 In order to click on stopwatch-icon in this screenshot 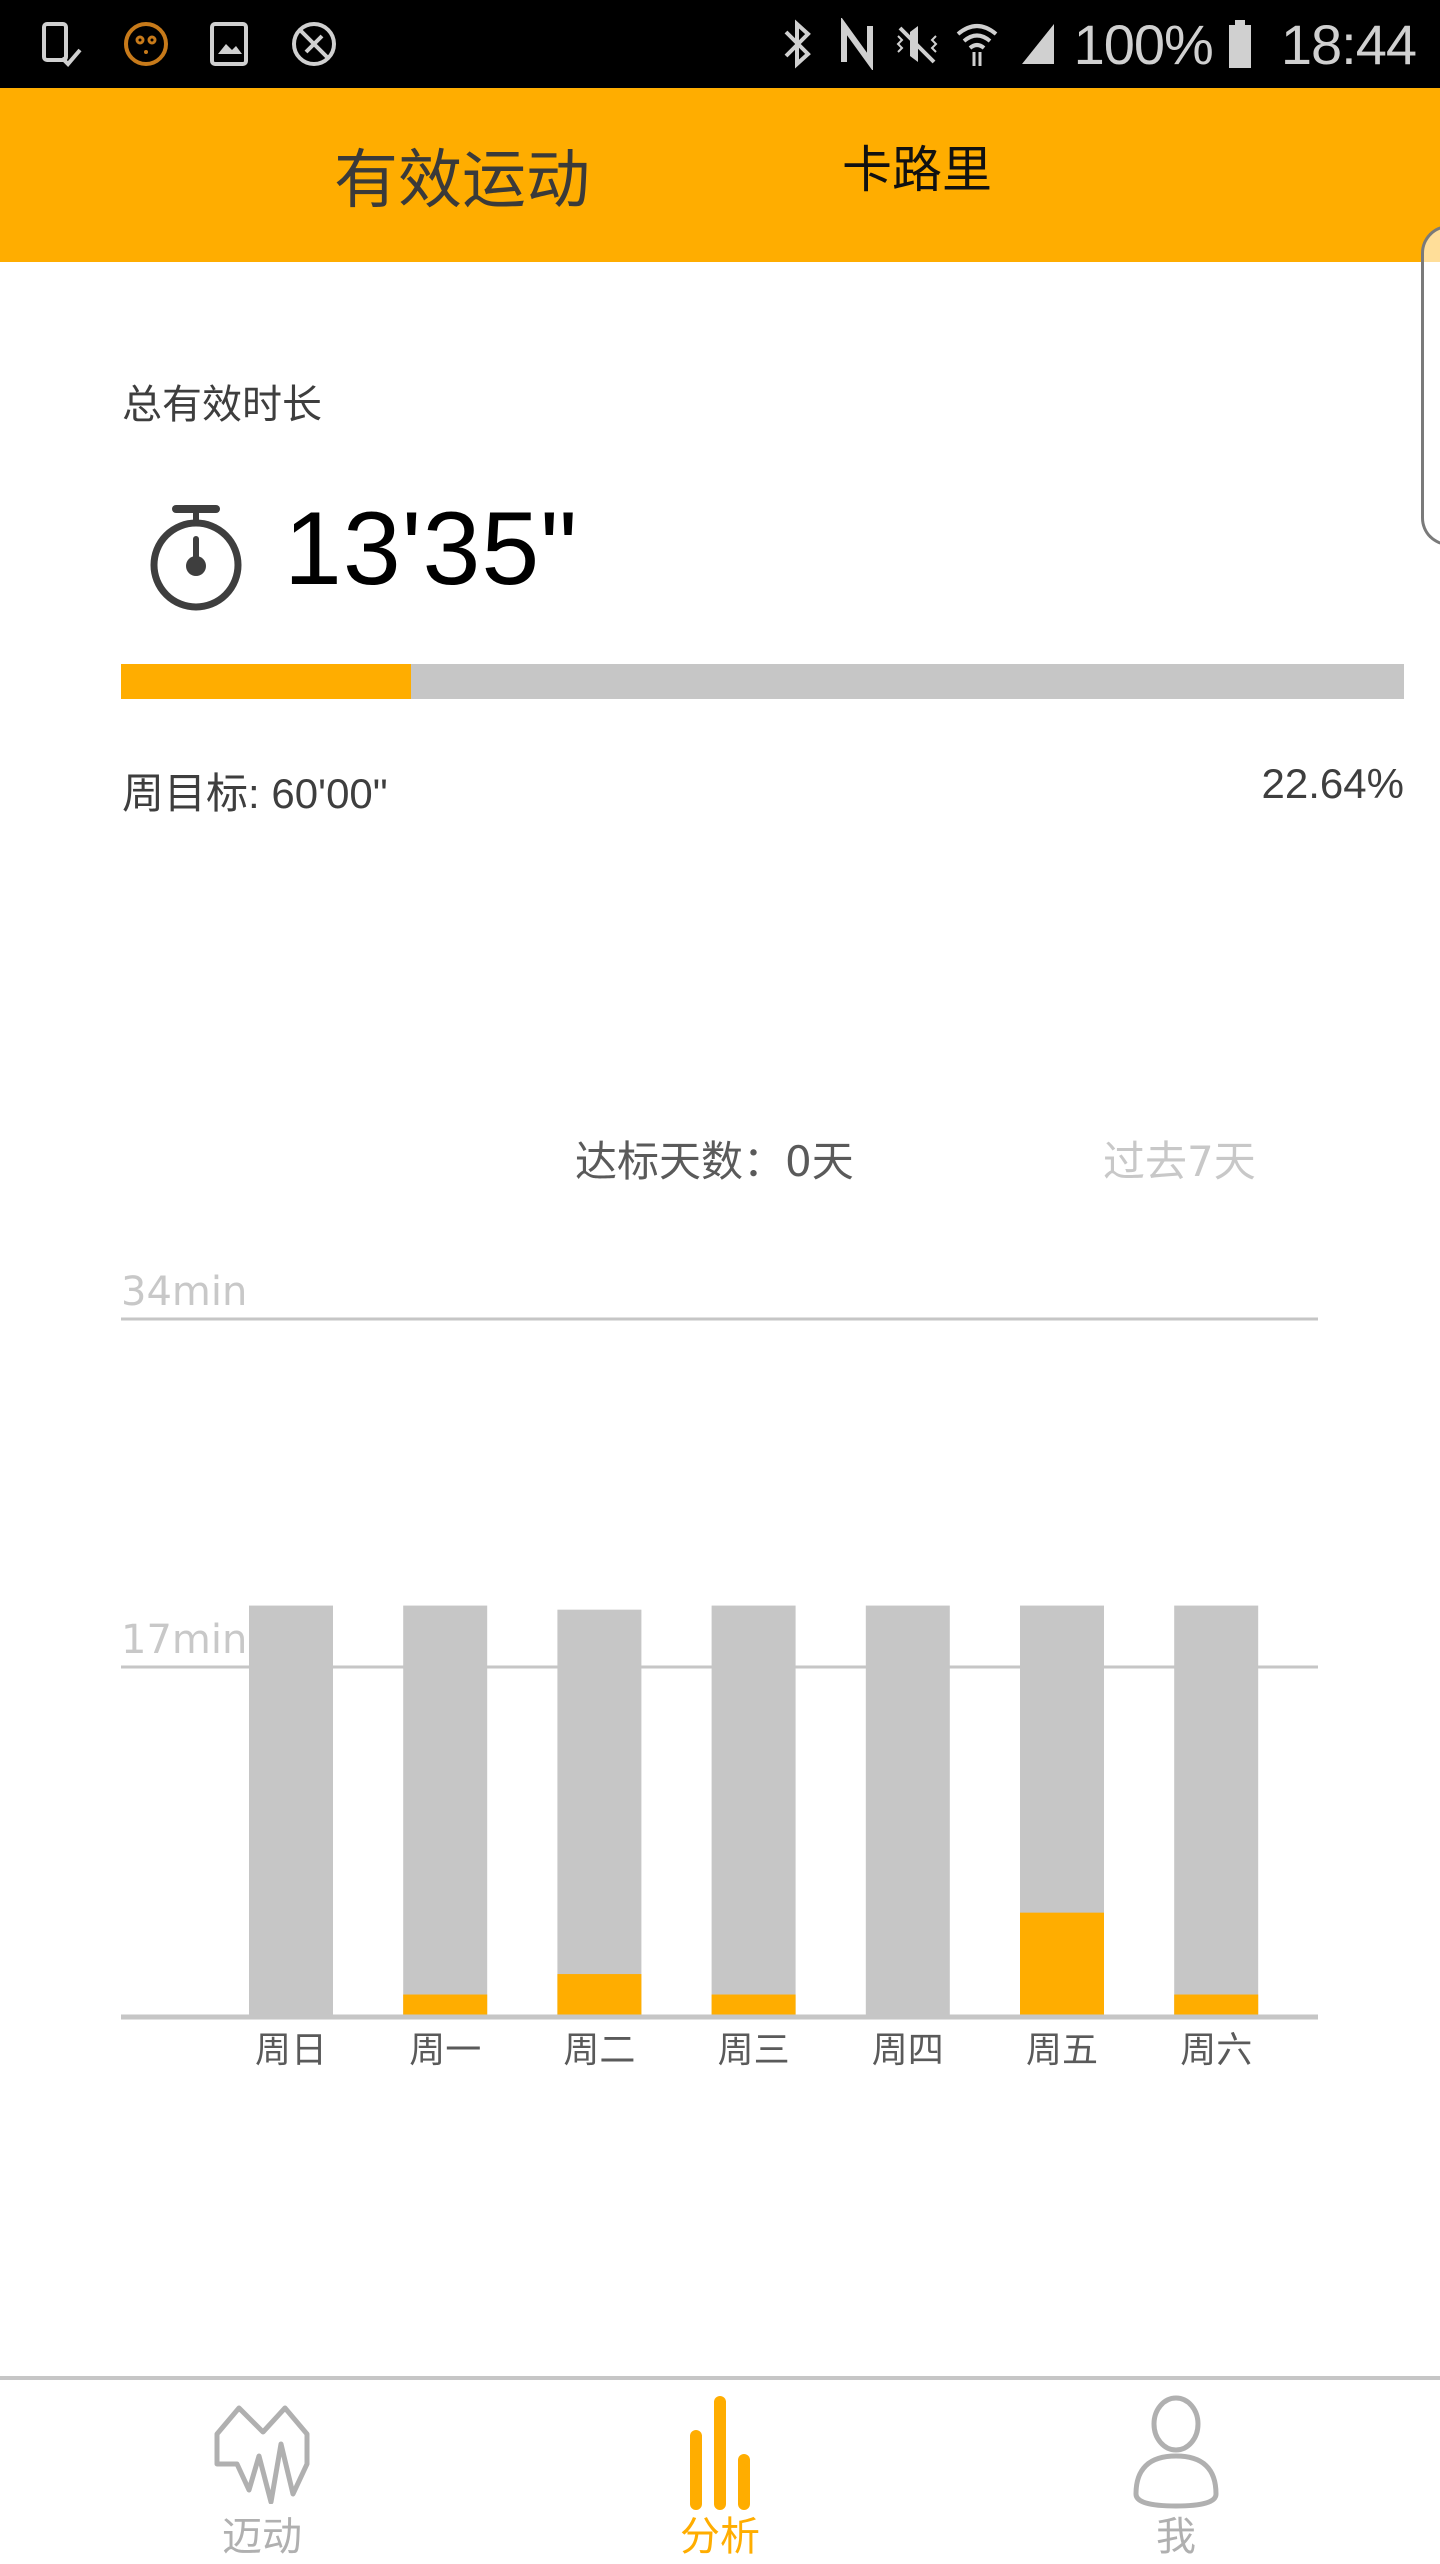, I will do `click(196, 558)`.